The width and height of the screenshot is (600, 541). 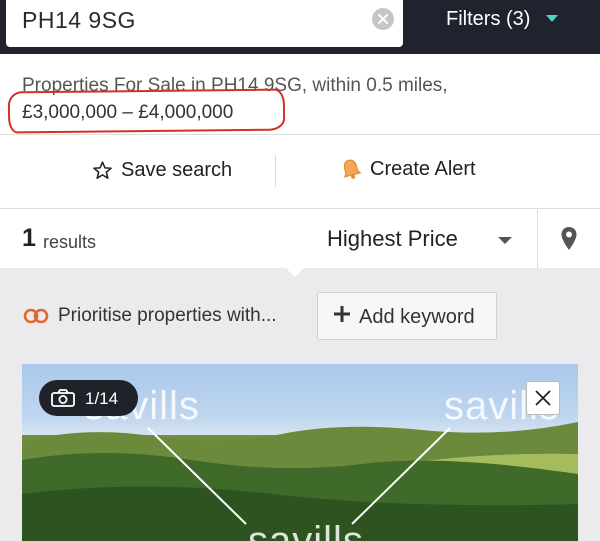 What do you see at coordinates (552, 18) in the screenshot?
I see `filters-caret-icon` at bounding box center [552, 18].